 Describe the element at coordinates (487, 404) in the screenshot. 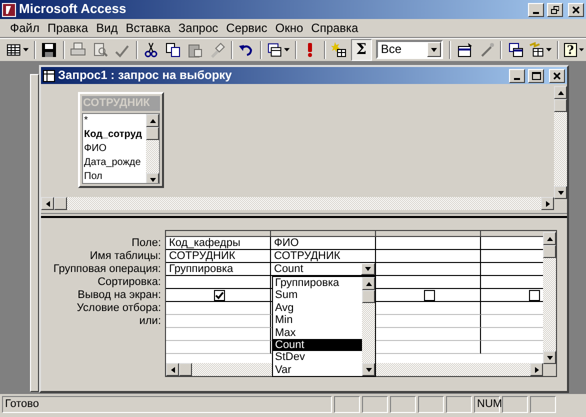

I see `status-indicator: NUM` at that location.